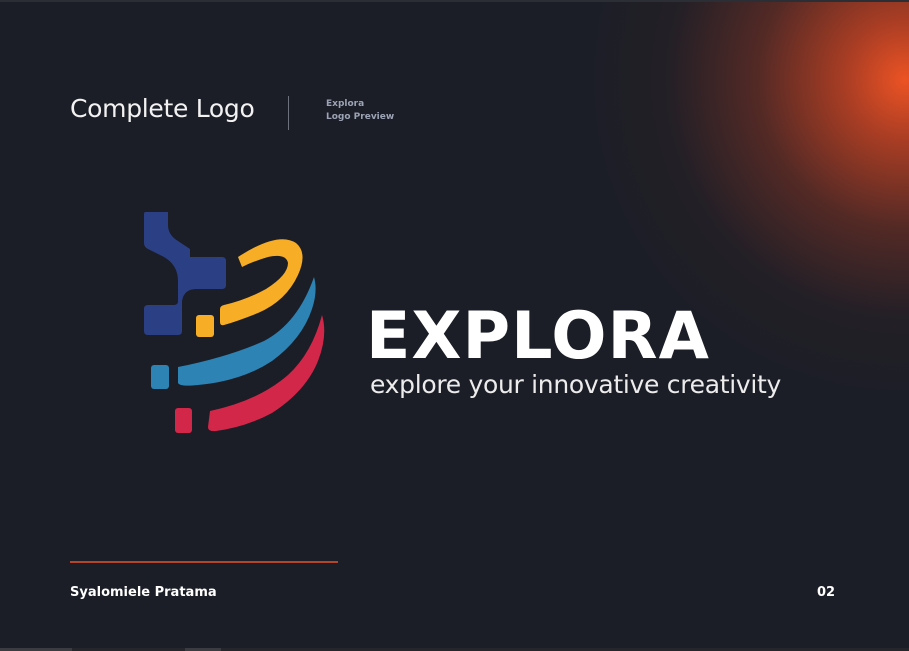  What do you see at coordinates (183, 420) in the screenshot?
I see `logo-red-square` at bounding box center [183, 420].